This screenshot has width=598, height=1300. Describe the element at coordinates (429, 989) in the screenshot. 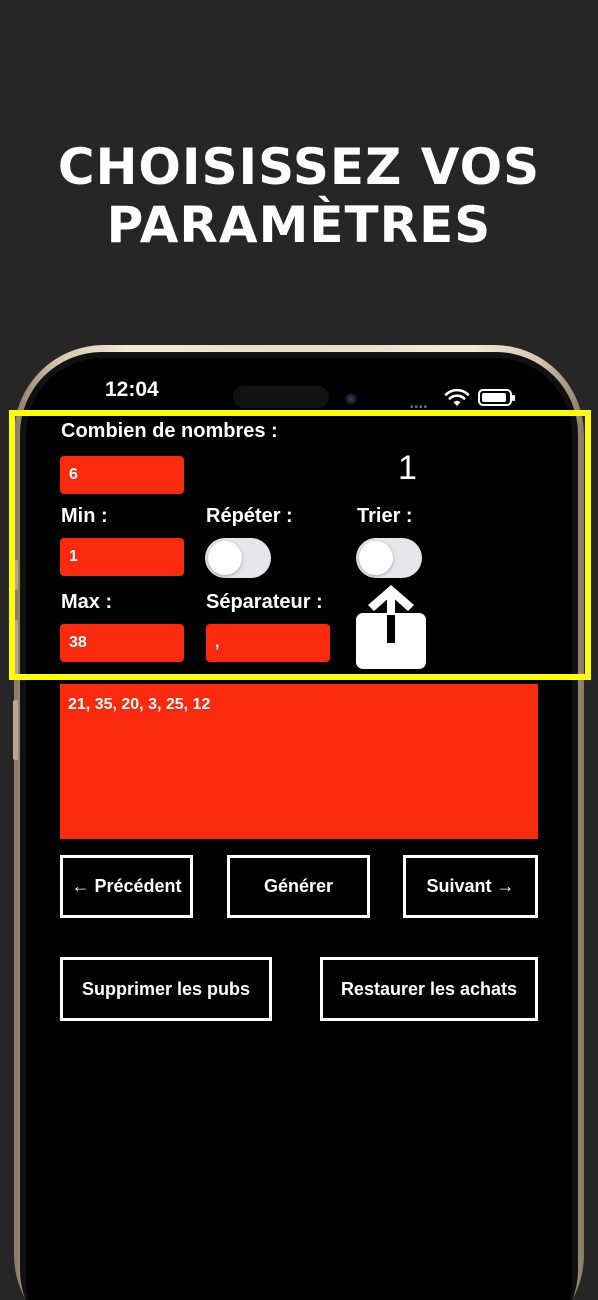

I see `restore-purchases-button: Restaurer les achats` at that location.